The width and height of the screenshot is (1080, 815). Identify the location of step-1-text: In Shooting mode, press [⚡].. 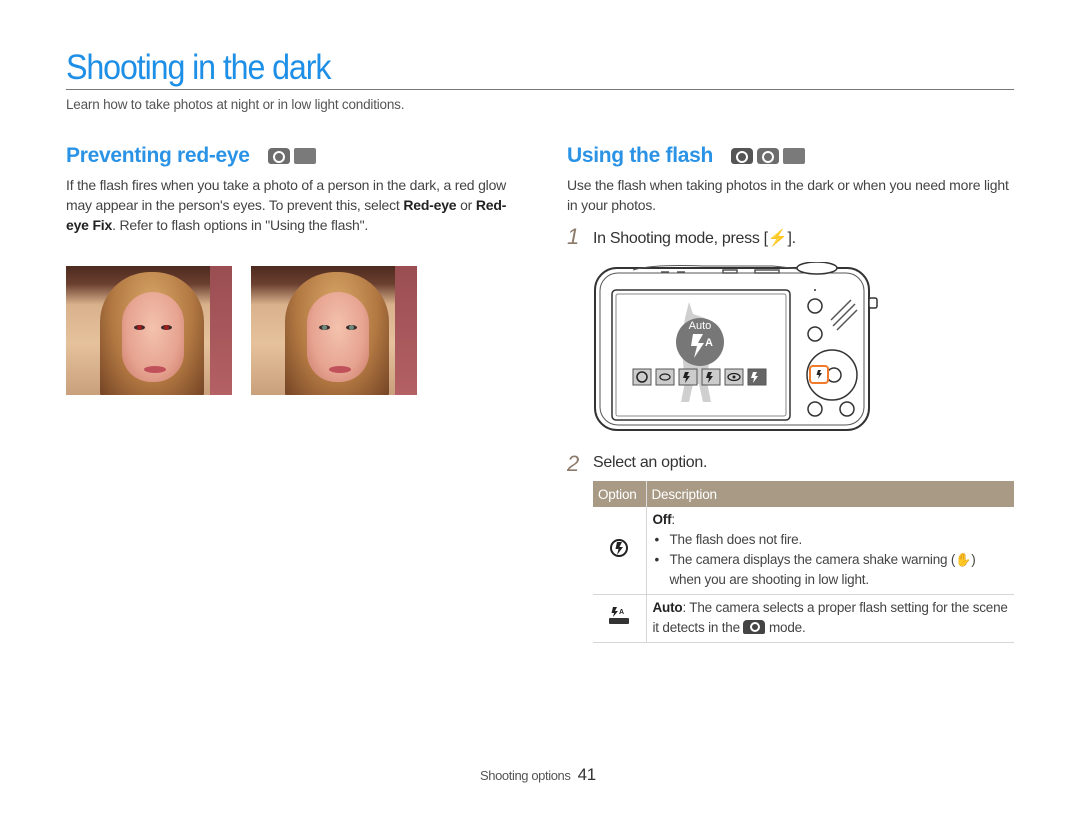
(694, 238).